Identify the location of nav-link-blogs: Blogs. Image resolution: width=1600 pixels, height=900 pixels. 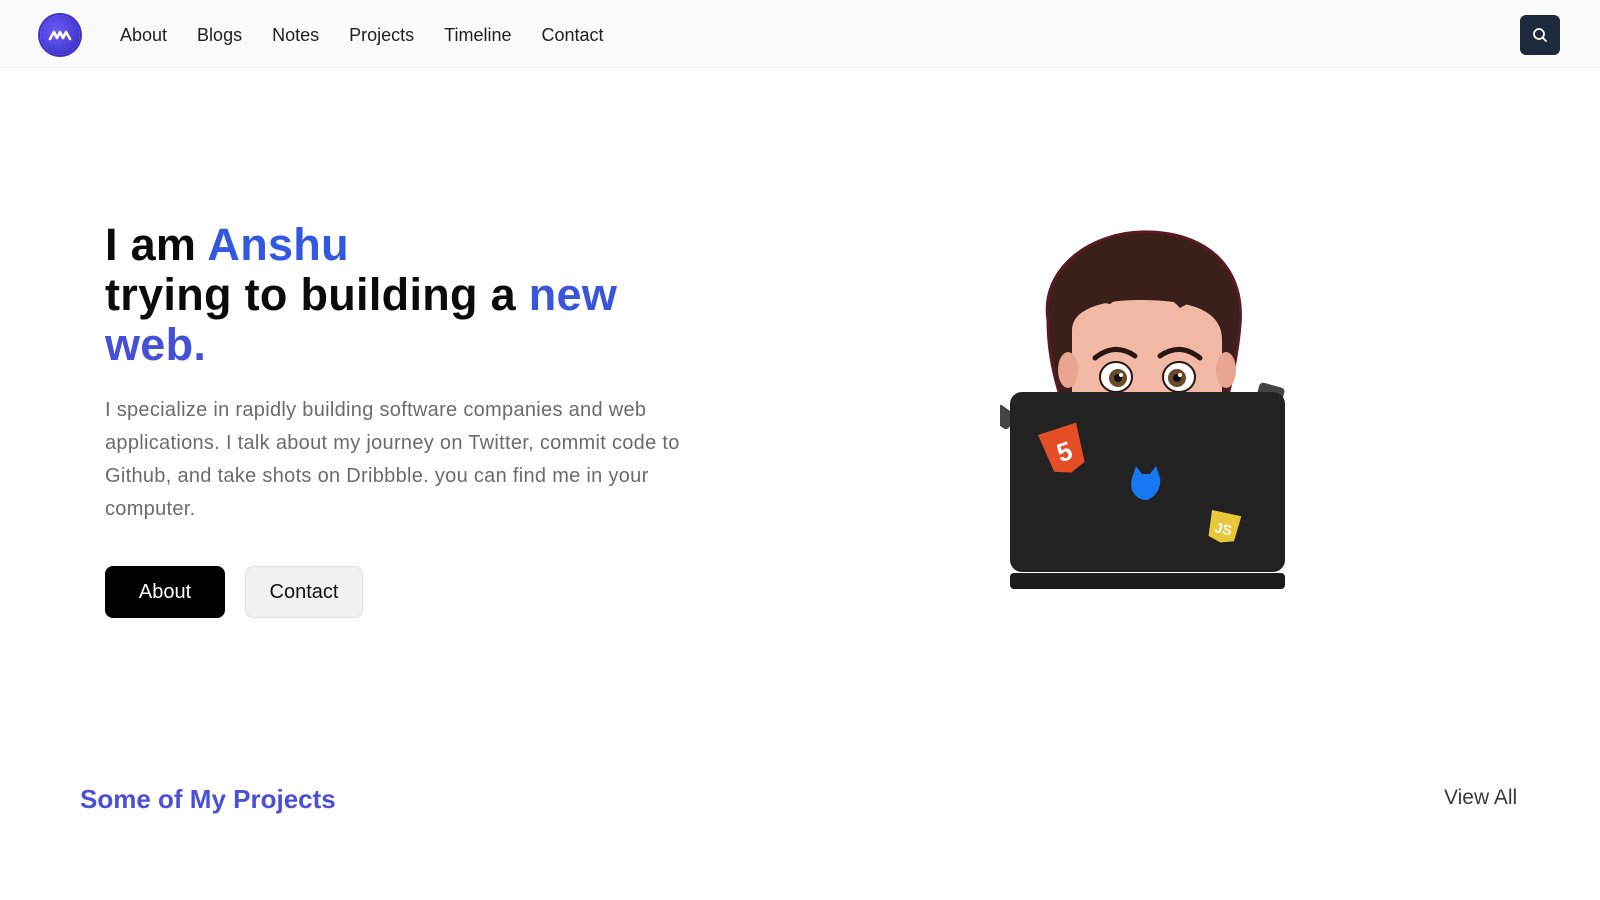
(219, 35).